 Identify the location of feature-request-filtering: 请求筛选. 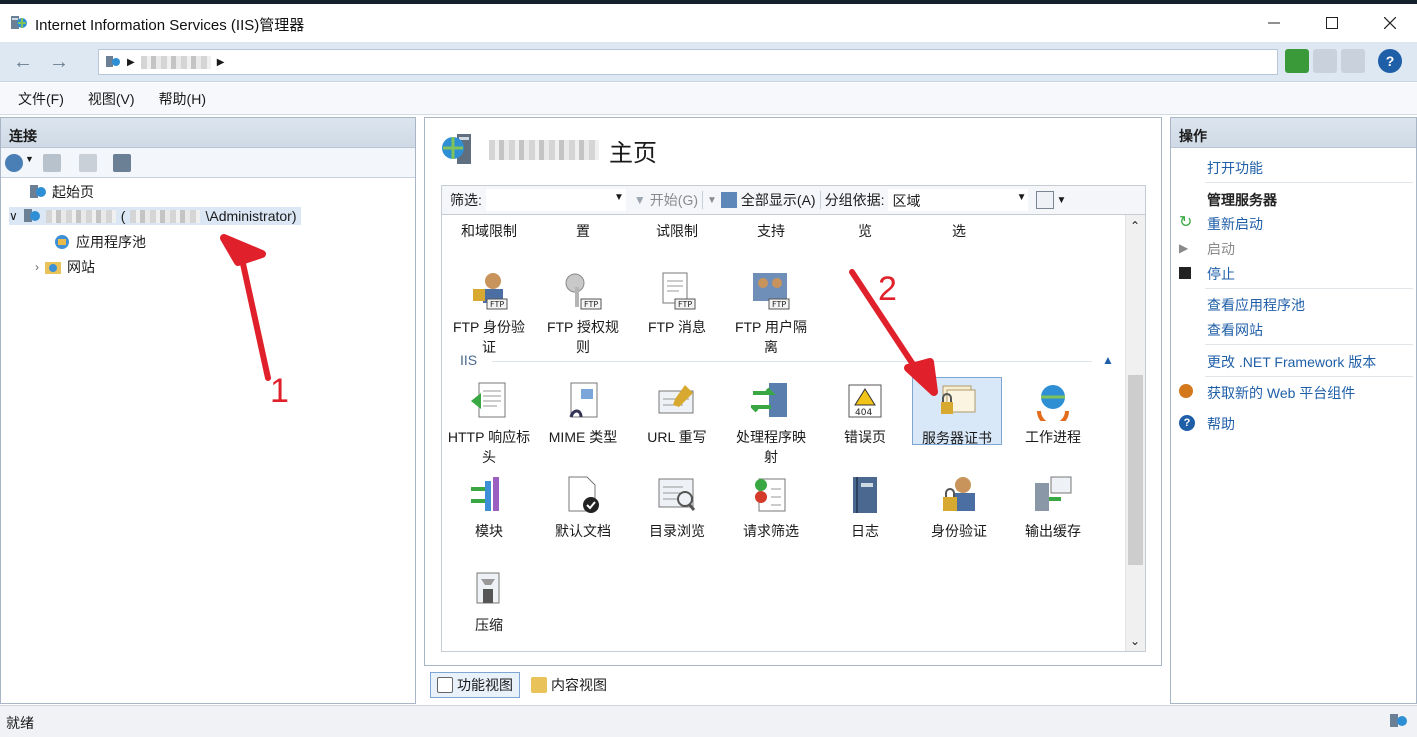
(771, 508).